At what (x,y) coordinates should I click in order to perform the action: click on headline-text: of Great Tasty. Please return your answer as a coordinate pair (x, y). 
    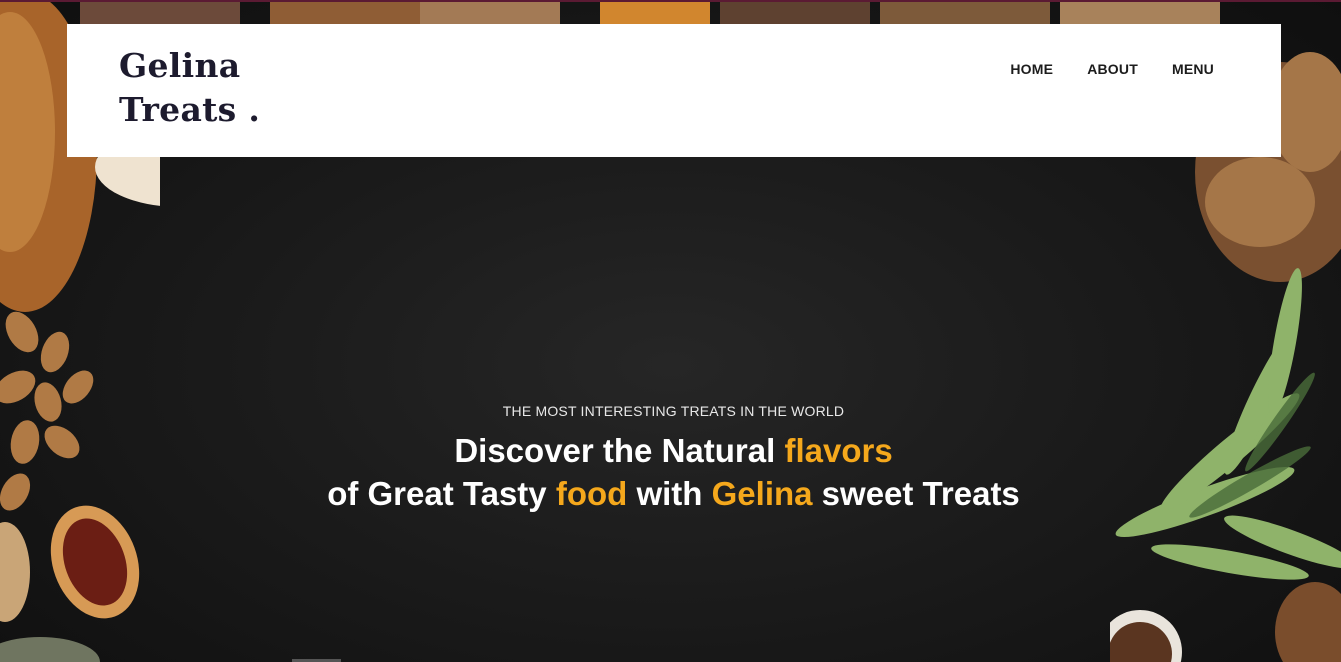
    Looking at the image, I should click on (437, 493).